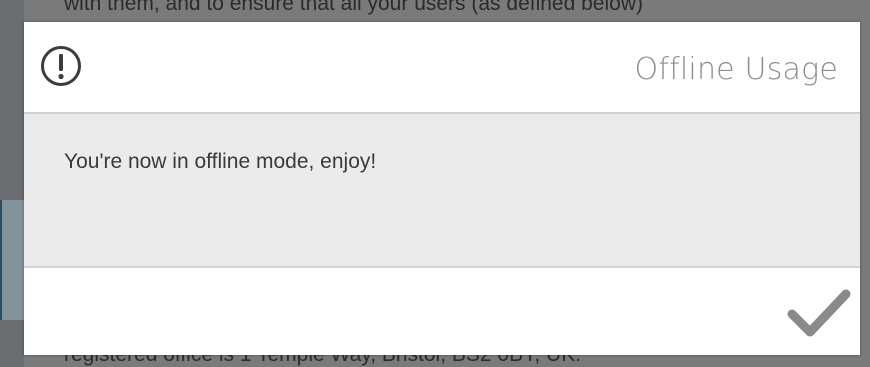  I want to click on background-illustration, so click(13, 260).